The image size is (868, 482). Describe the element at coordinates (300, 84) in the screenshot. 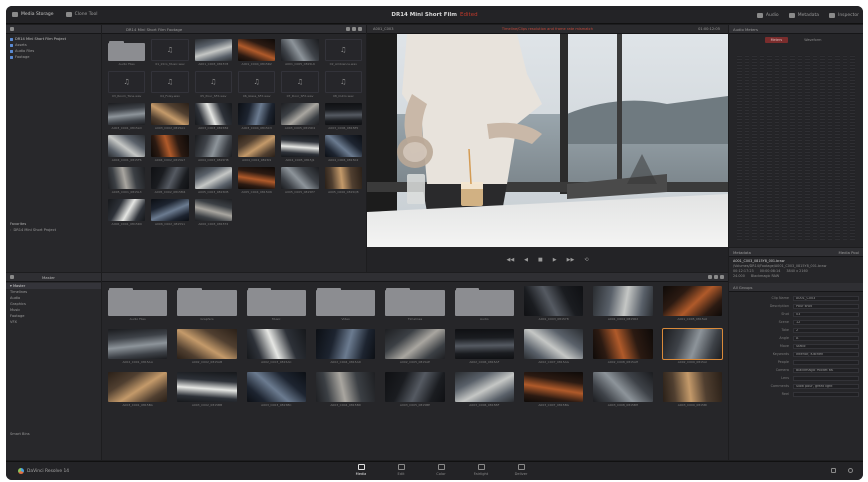

I see `audio-clip: ♫ 07_Door_SFX.wav` at that location.